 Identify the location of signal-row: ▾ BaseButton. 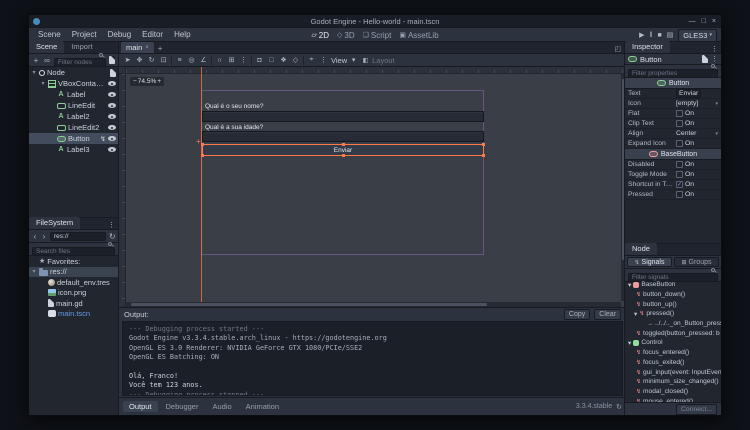
(673, 285).